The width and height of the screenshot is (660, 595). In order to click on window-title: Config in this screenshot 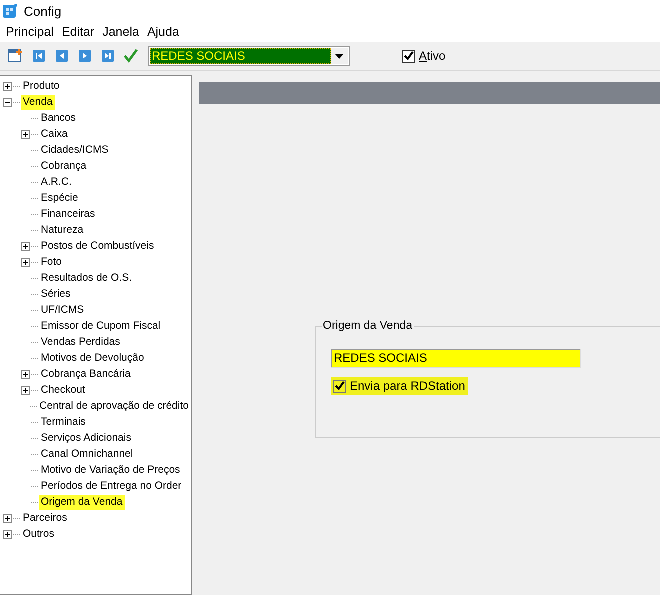, I will do `click(43, 11)`.